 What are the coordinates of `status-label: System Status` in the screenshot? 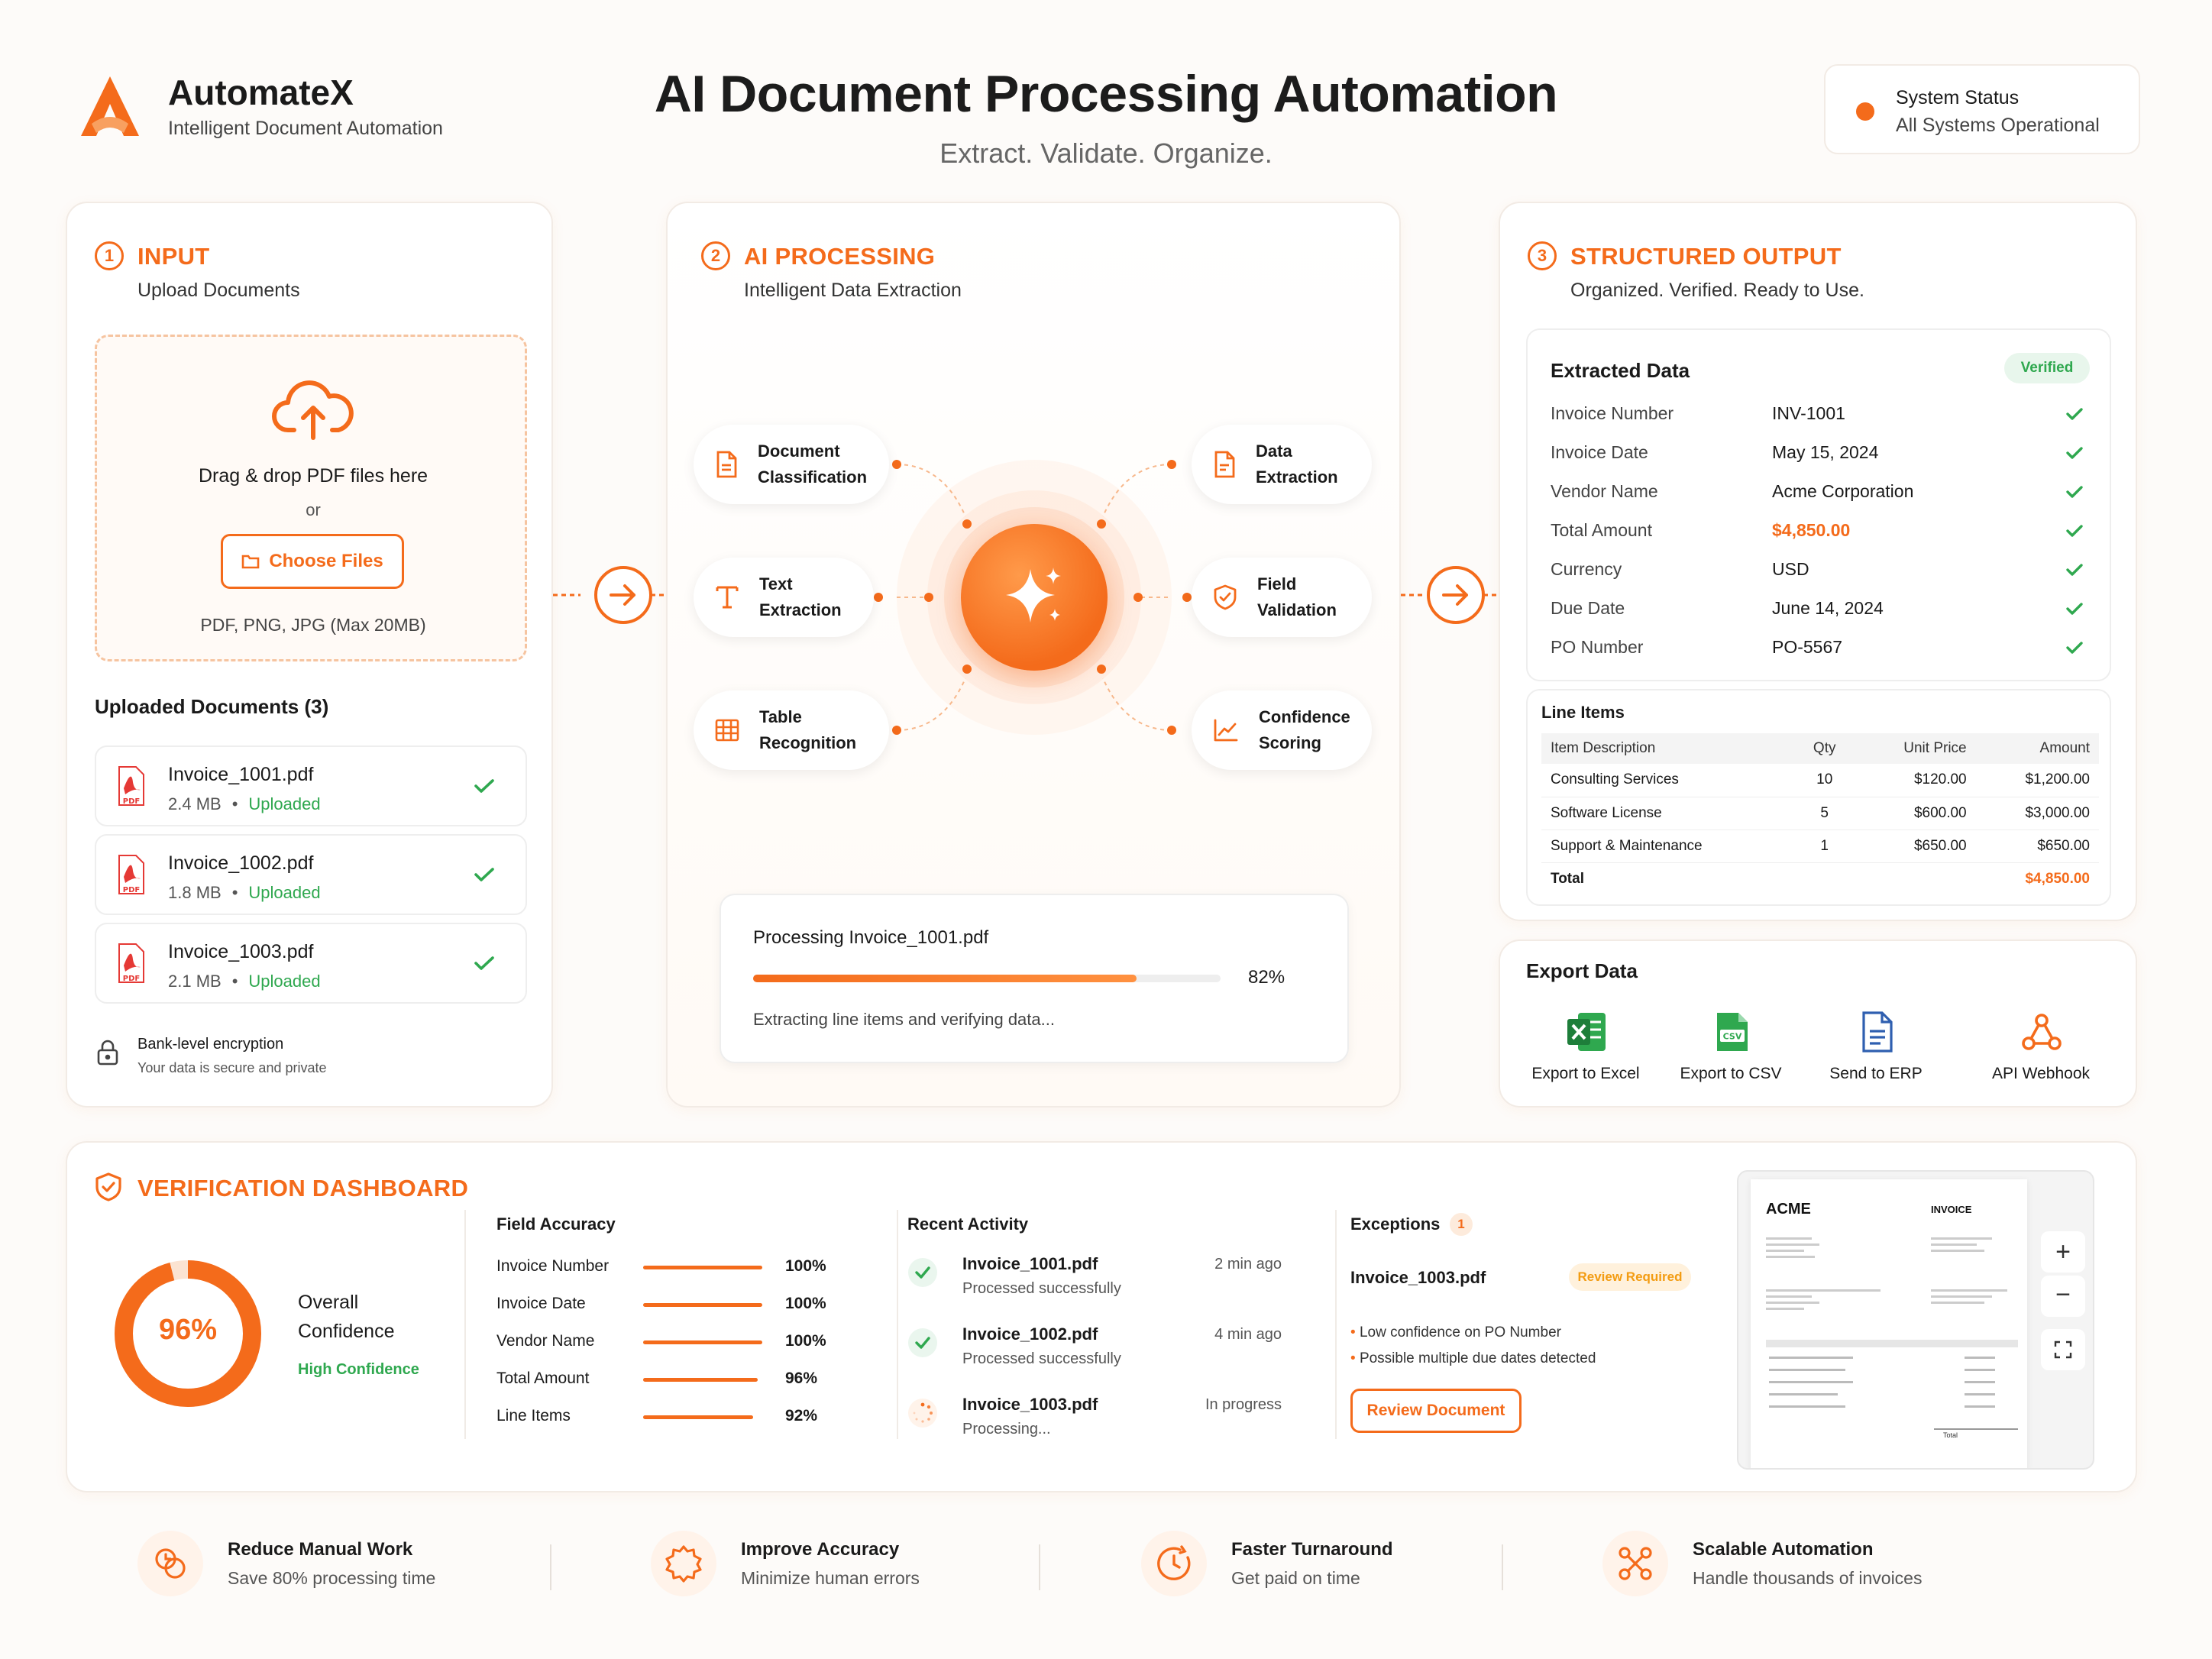 It's located at (1958, 97).